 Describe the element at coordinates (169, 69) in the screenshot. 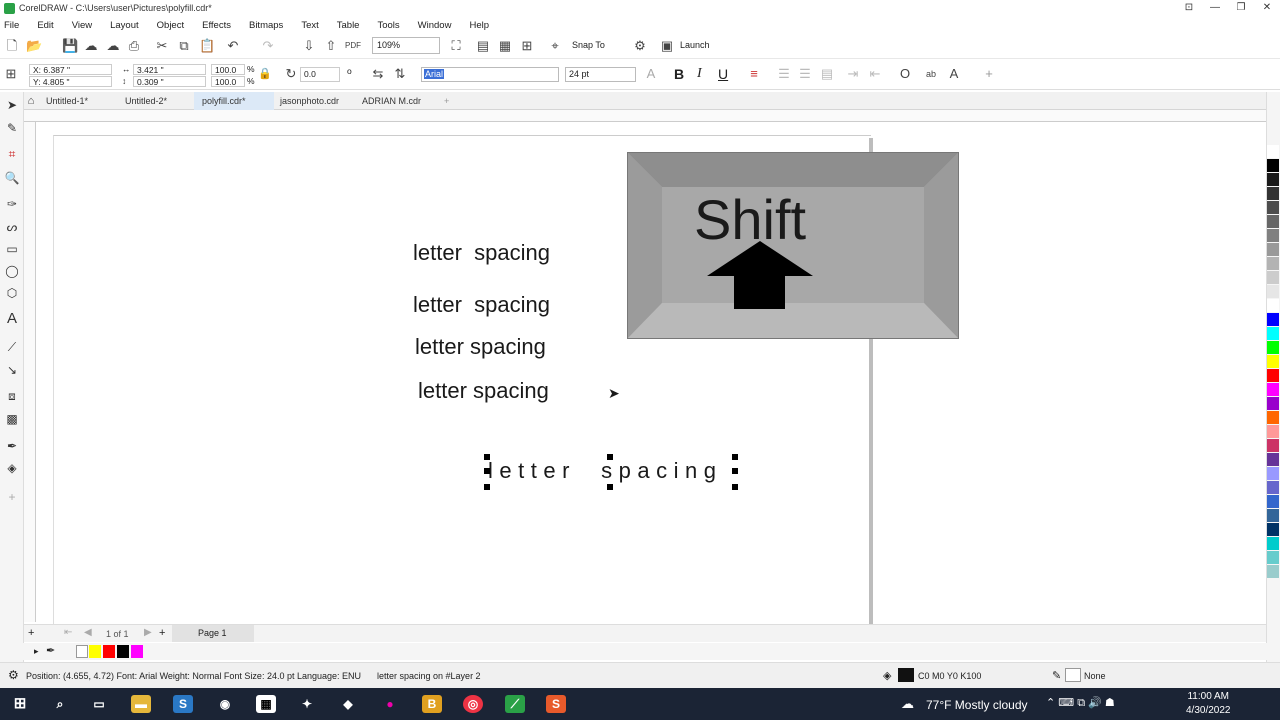

I see `width-field: 3.421 "` at that location.